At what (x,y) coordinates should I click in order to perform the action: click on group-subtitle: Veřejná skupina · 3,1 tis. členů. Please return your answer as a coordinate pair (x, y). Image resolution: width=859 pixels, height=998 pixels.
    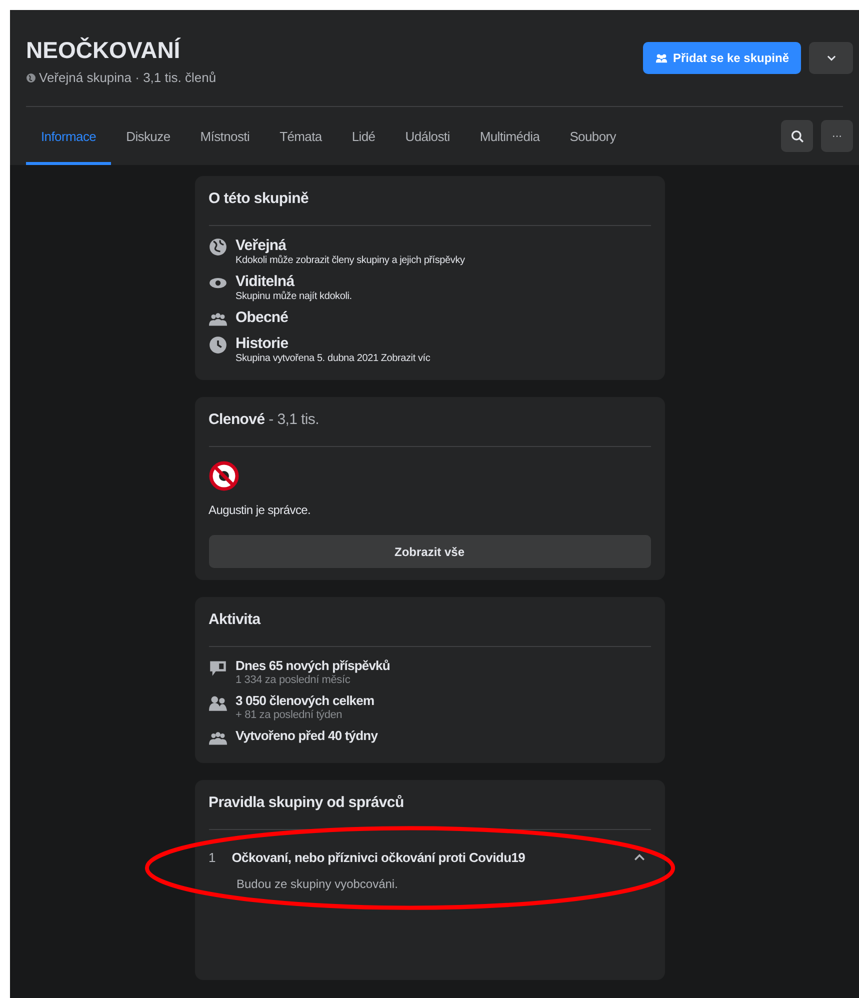
    Looking at the image, I should click on (127, 77).